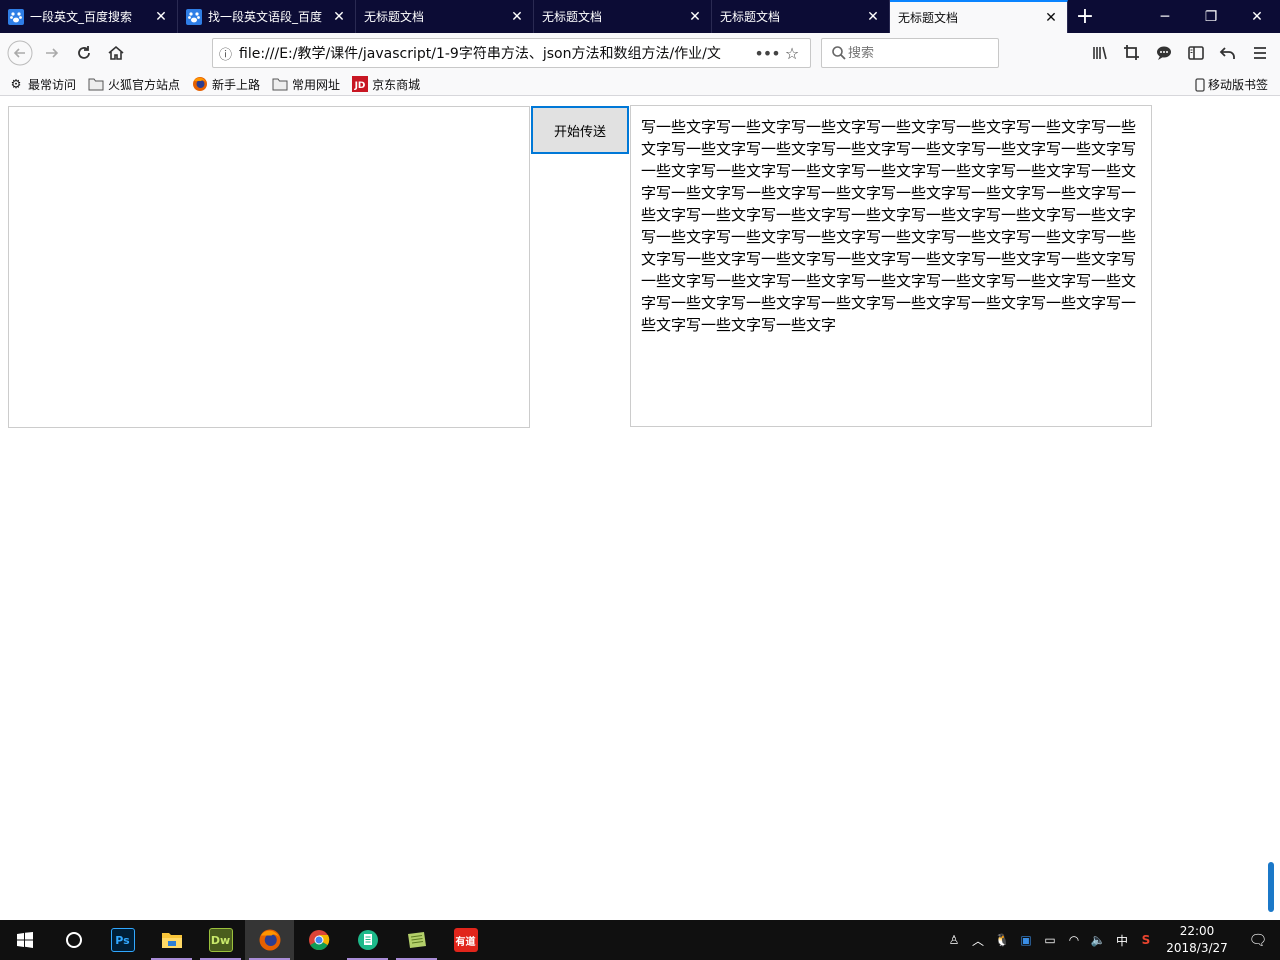 The height and width of the screenshot is (960, 1280). I want to click on arrow-right-icon, so click(52, 53).